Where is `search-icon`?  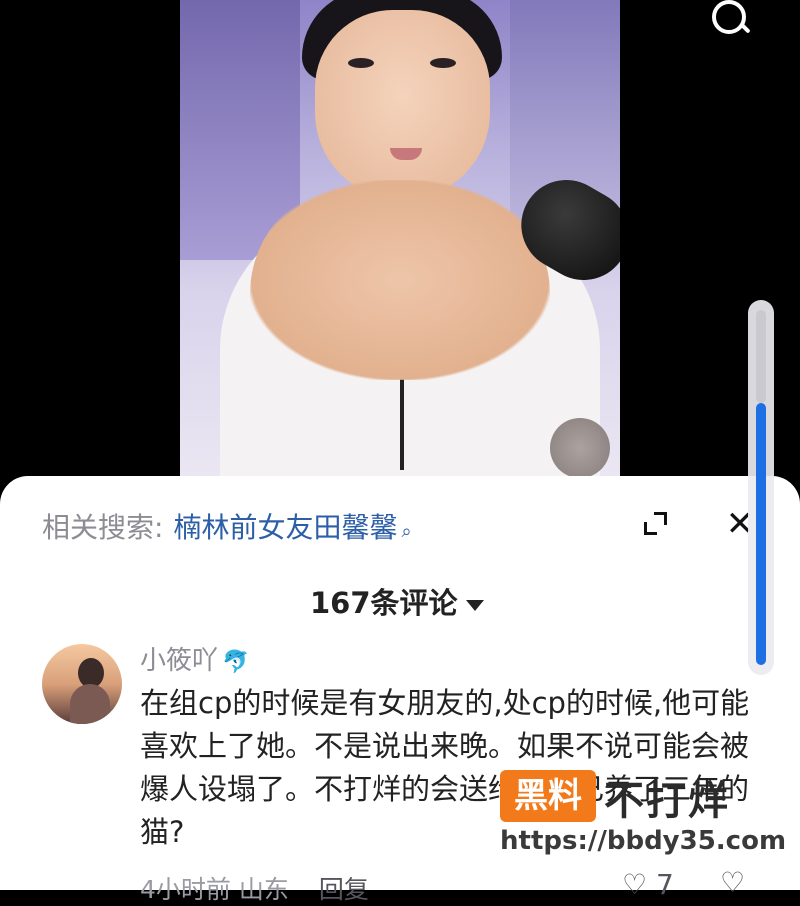
search-icon is located at coordinates (730, 22).